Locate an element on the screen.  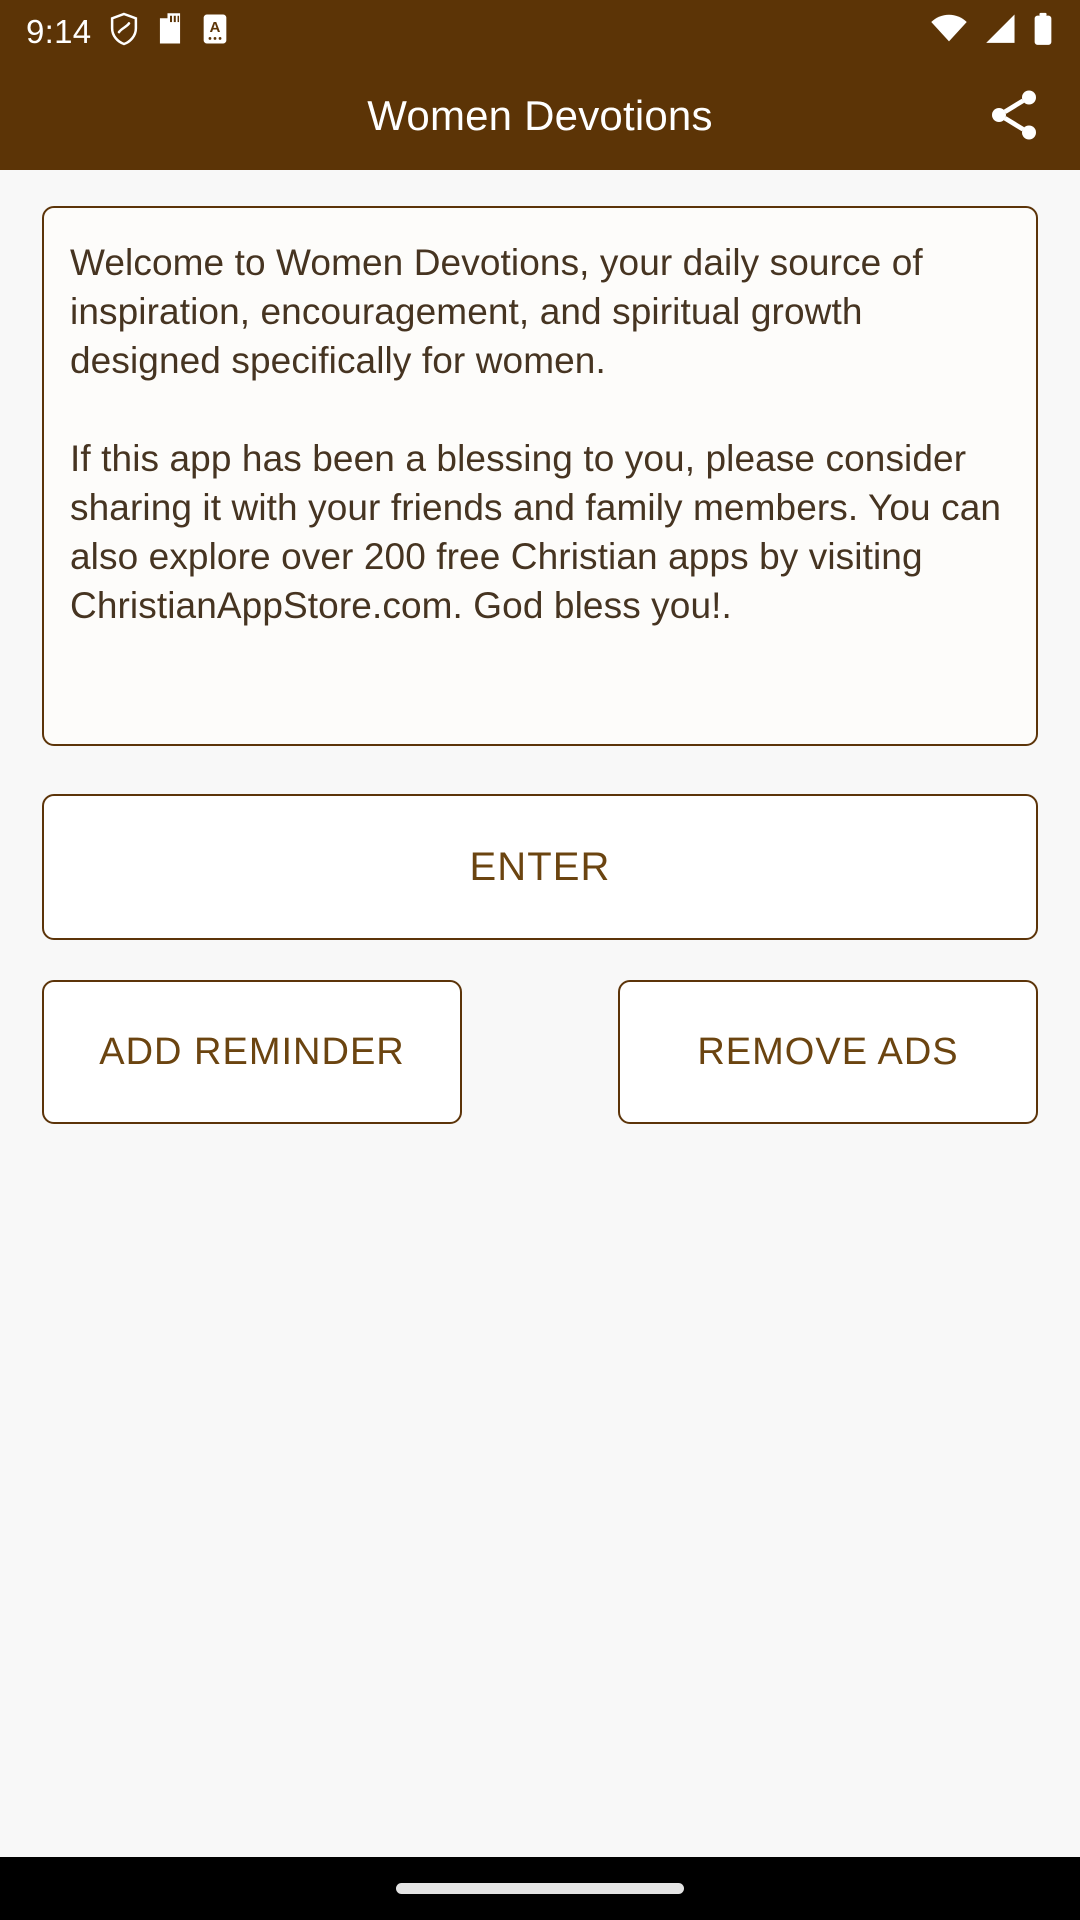
share-button is located at coordinates (1014, 116).